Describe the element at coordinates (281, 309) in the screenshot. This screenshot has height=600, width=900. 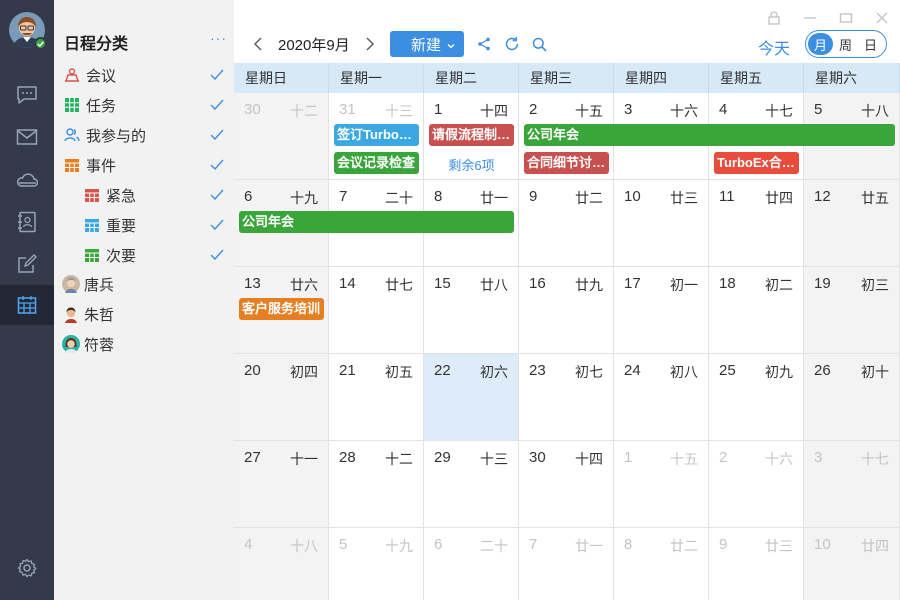
I see `event-bar: 客户服务培训` at that location.